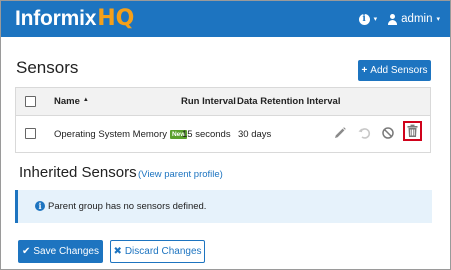  I want to click on sensor-name: Operating System Memory, so click(110, 134).